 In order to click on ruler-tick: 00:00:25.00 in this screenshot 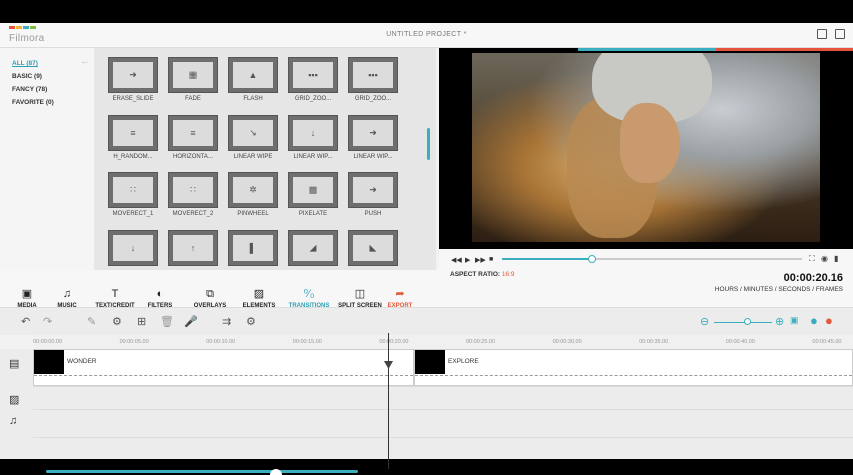, I will do `click(481, 342)`.